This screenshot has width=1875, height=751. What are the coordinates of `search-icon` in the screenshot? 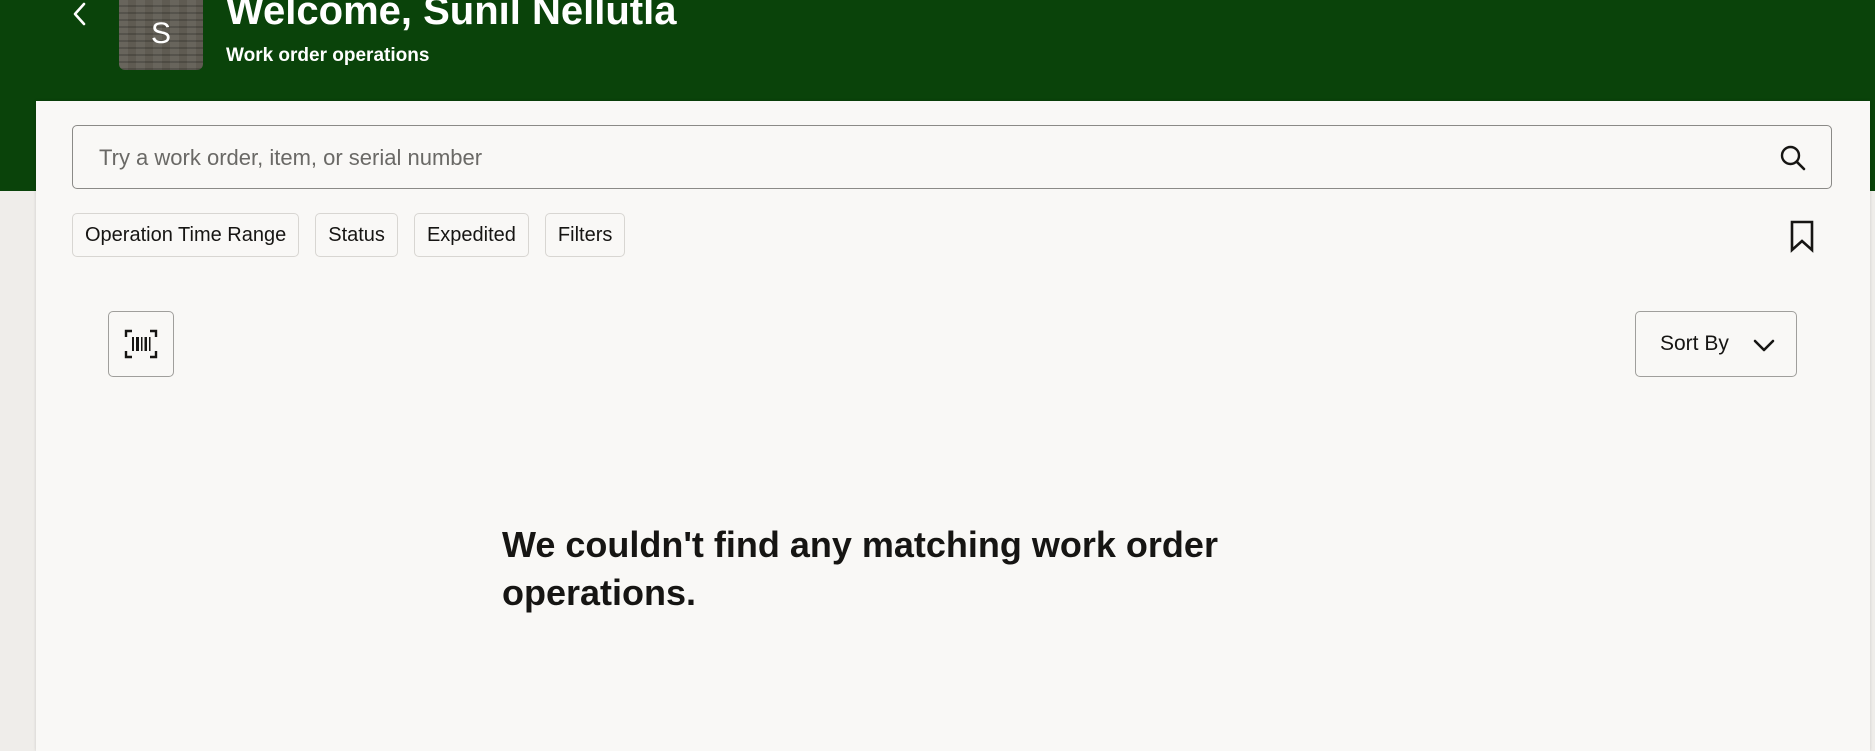 It's located at (1793, 158).